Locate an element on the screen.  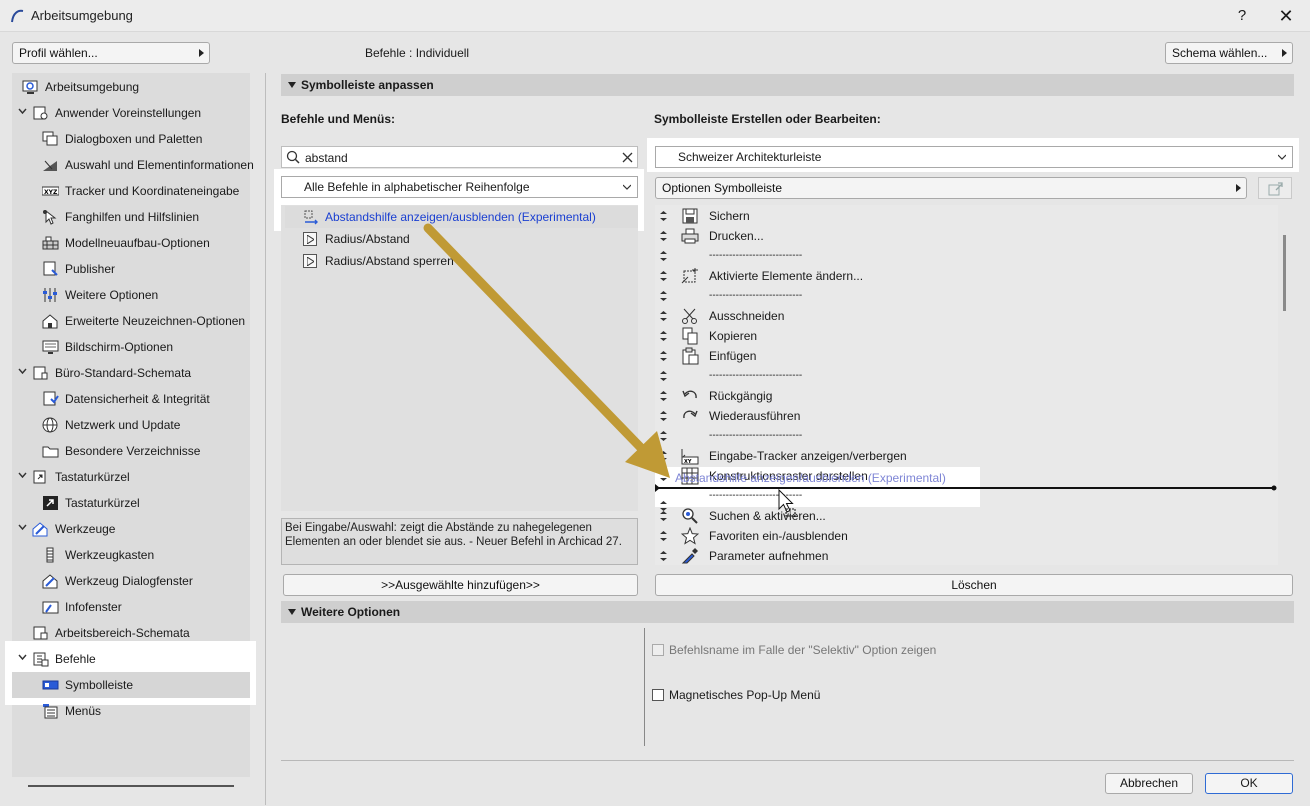
list-item-label: Radius/Abstand is located at coordinates (367, 239).